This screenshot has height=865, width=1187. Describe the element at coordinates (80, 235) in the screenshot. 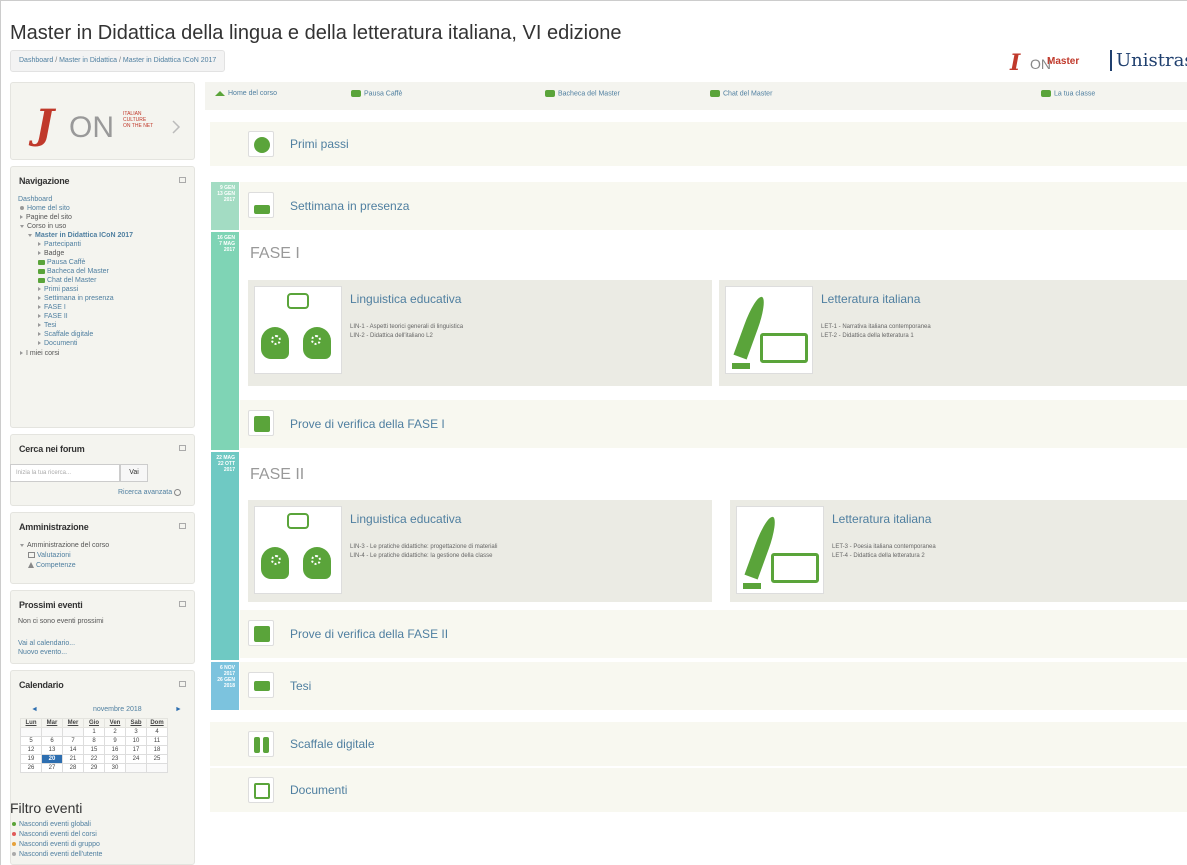

I see `nav-master-course: Master in Didattica ICoN 2017` at that location.